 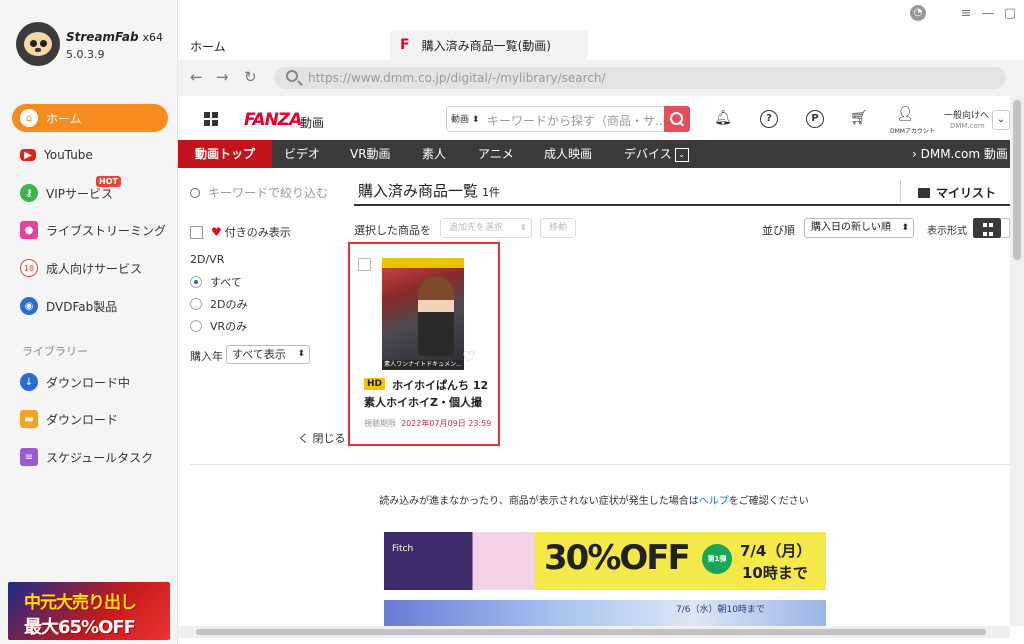 I want to click on maximize-icon: ▢, so click(x=1010, y=13).